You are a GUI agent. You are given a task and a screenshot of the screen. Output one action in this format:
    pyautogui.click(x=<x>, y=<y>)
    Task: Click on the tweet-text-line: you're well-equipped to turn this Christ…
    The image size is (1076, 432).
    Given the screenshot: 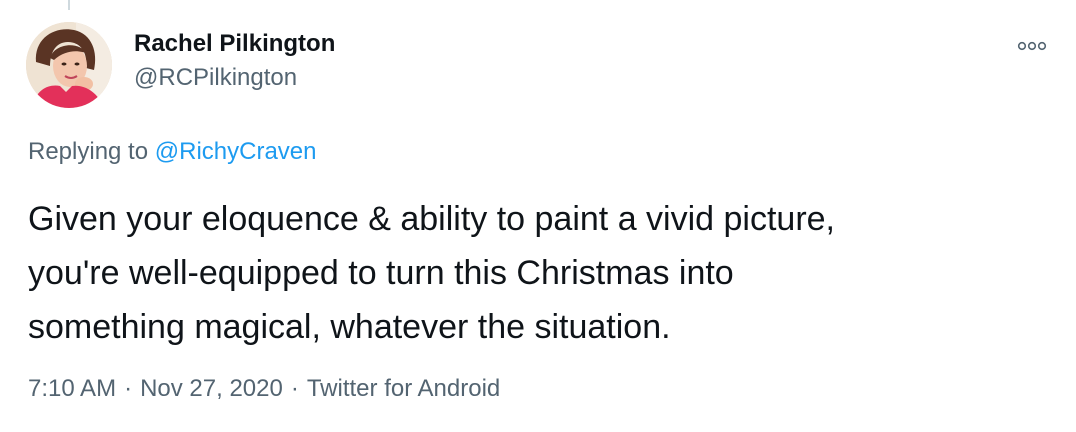 What is the action you would take?
    pyautogui.click(x=381, y=273)
    